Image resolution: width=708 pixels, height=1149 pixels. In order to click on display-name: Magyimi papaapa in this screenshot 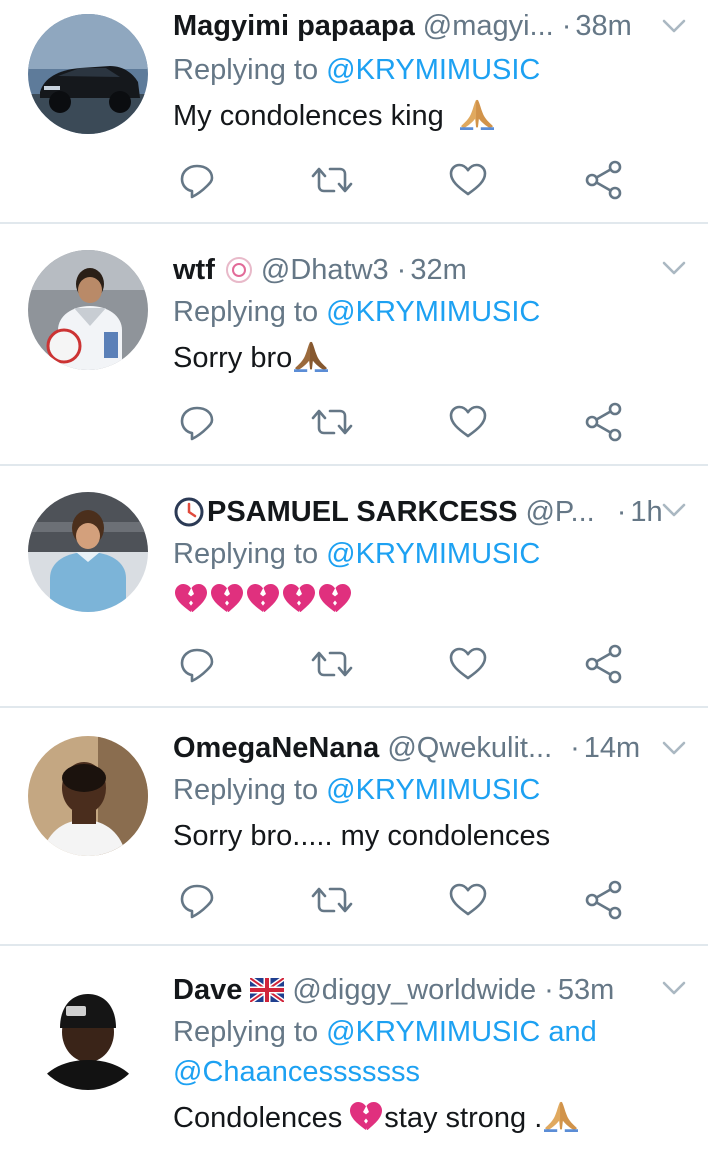, I will do `click(294, 26)`.